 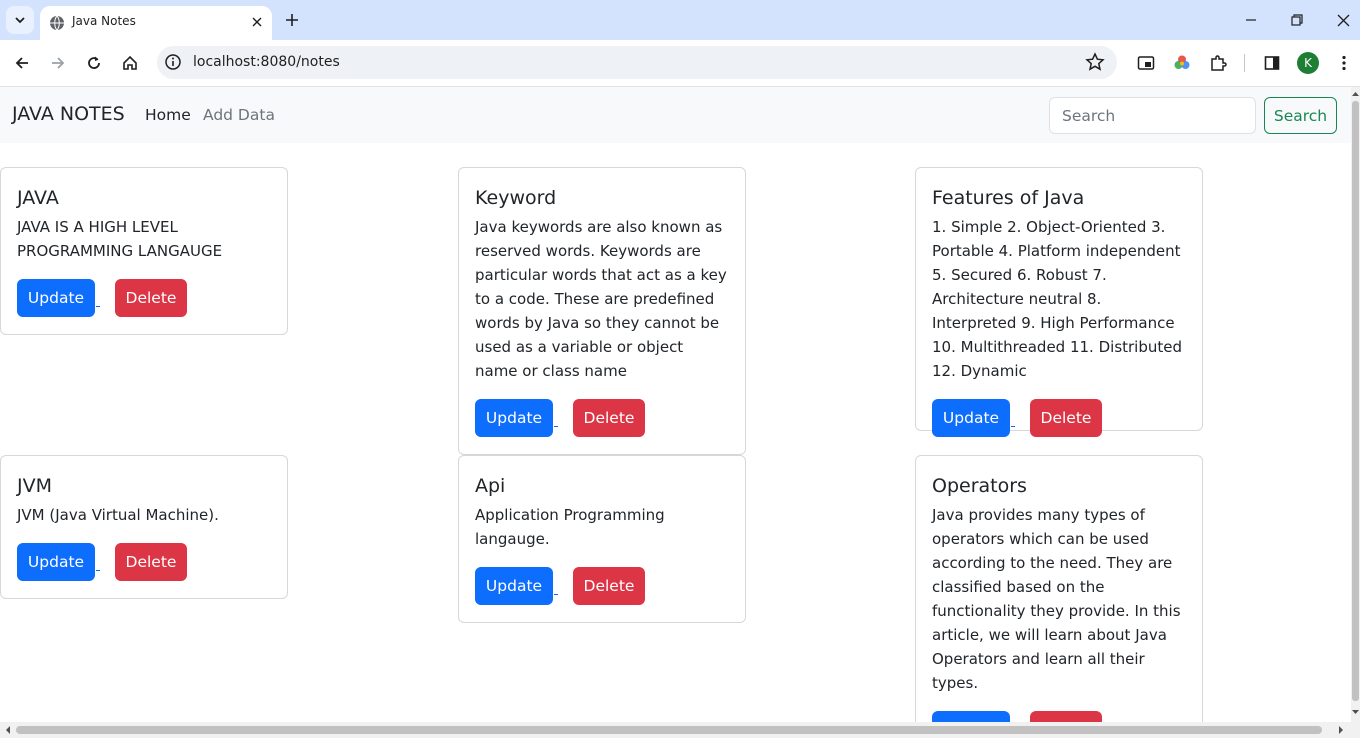 I want to click on globe-icon, so click(x=57, y=23).